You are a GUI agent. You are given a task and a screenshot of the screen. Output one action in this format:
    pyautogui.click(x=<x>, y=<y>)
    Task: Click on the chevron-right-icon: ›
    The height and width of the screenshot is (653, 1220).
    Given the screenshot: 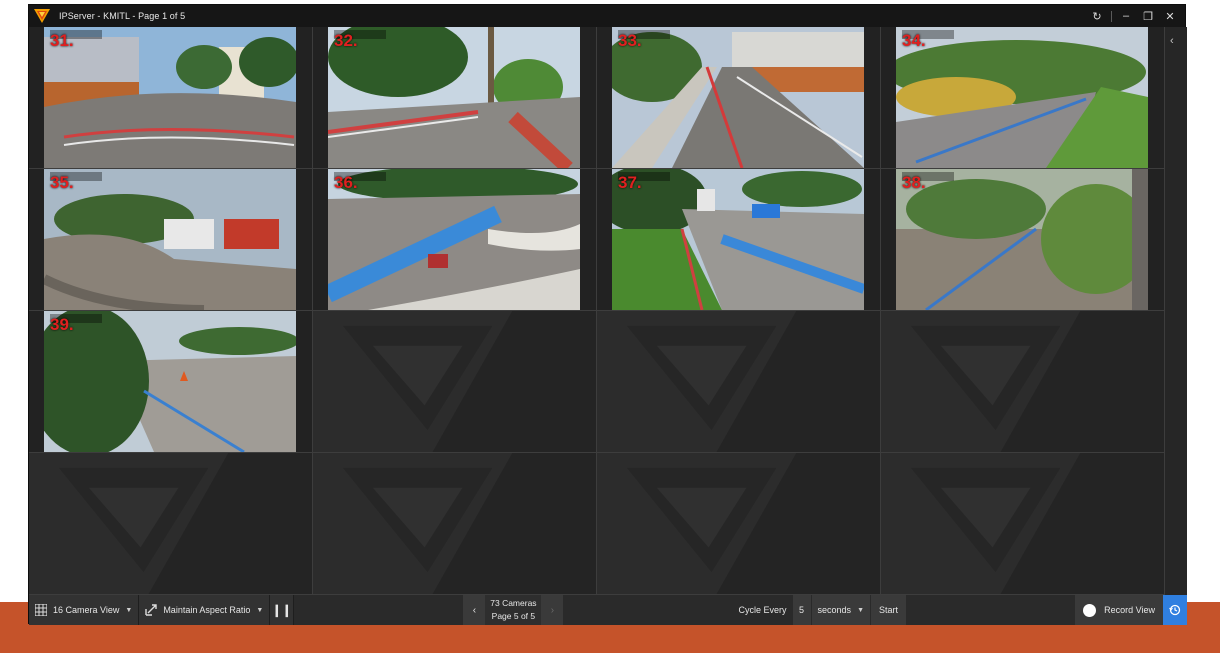 What is the action you would take?
    pyautogui.click(x=552, y=610)
    